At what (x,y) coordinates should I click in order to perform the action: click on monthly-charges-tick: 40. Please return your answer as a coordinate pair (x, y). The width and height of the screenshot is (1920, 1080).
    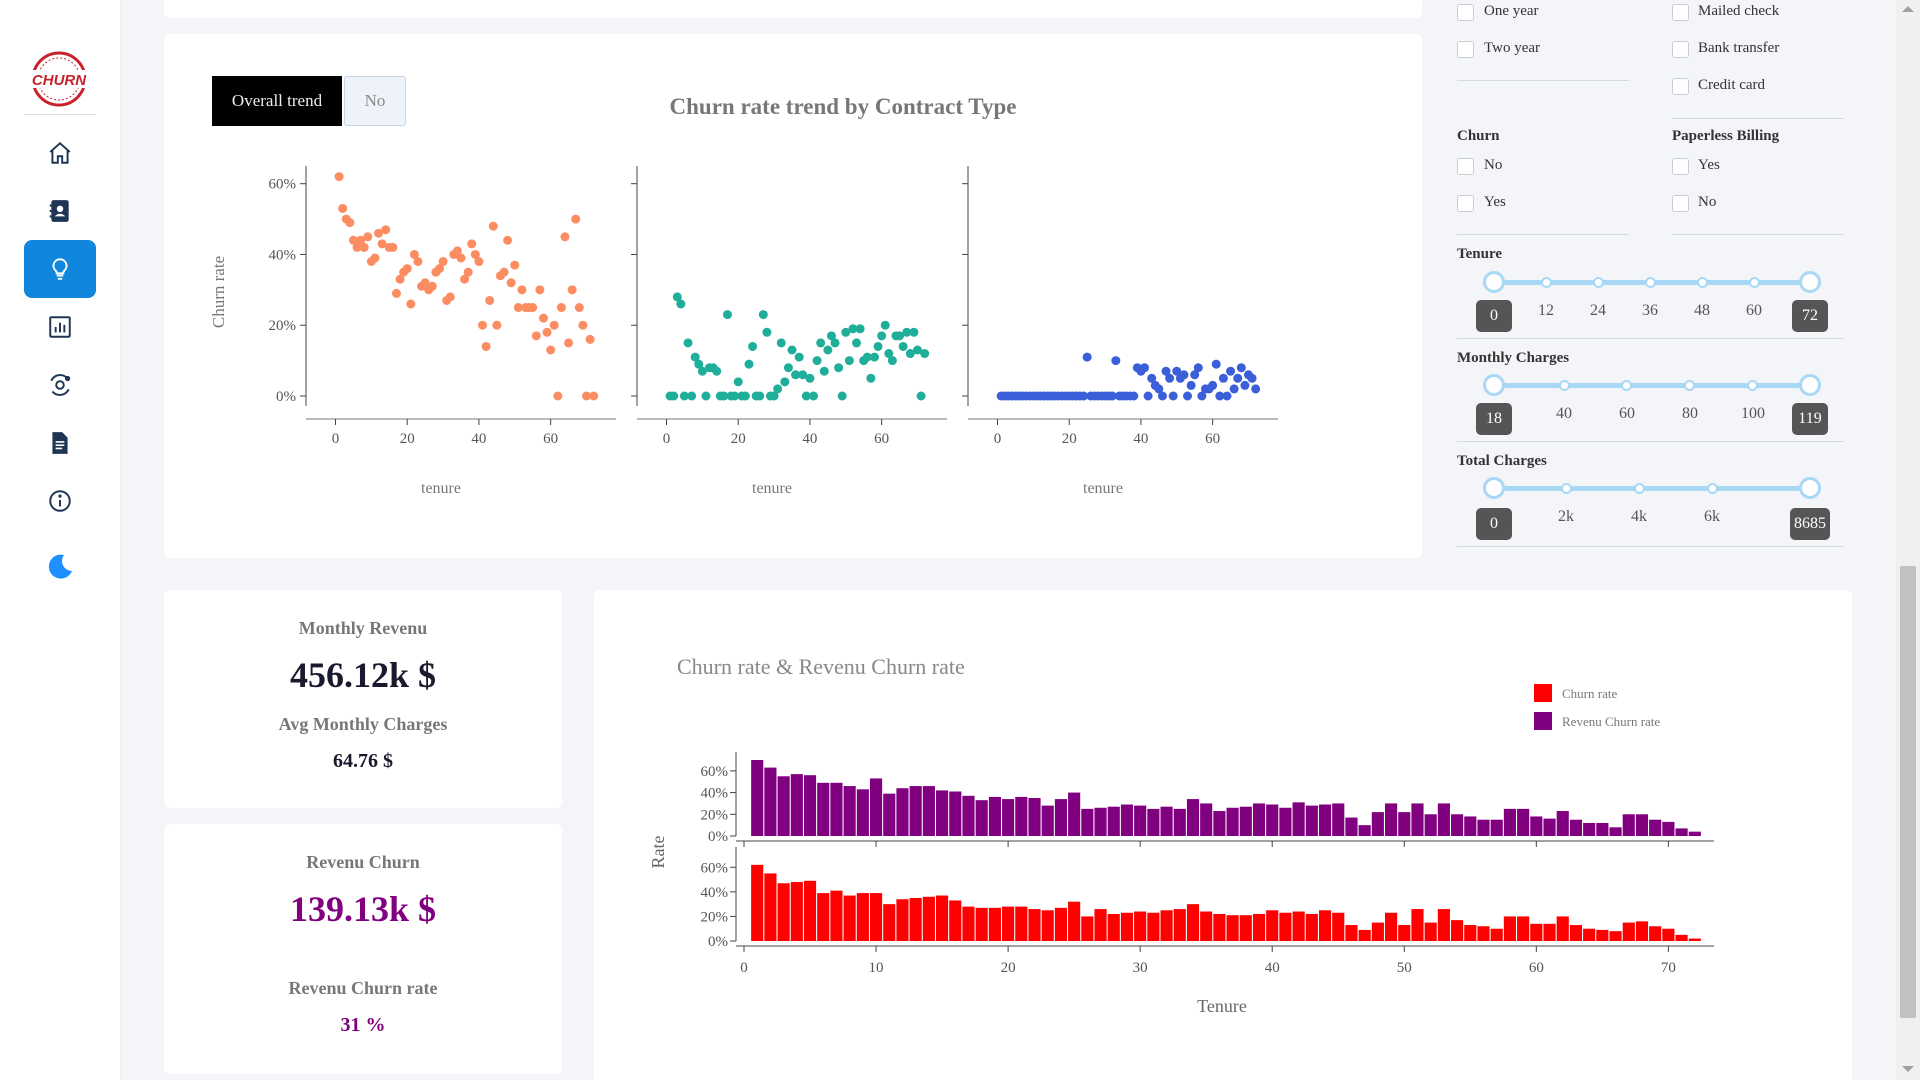
    Looking at the image, I should click on (1564, 413).